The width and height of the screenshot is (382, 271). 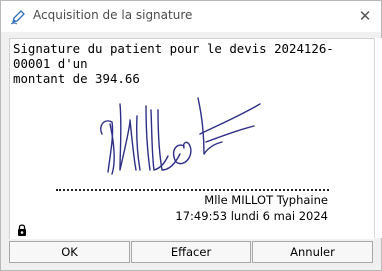 I want to click on close-icon: ✕, so click(x=365, y=16).